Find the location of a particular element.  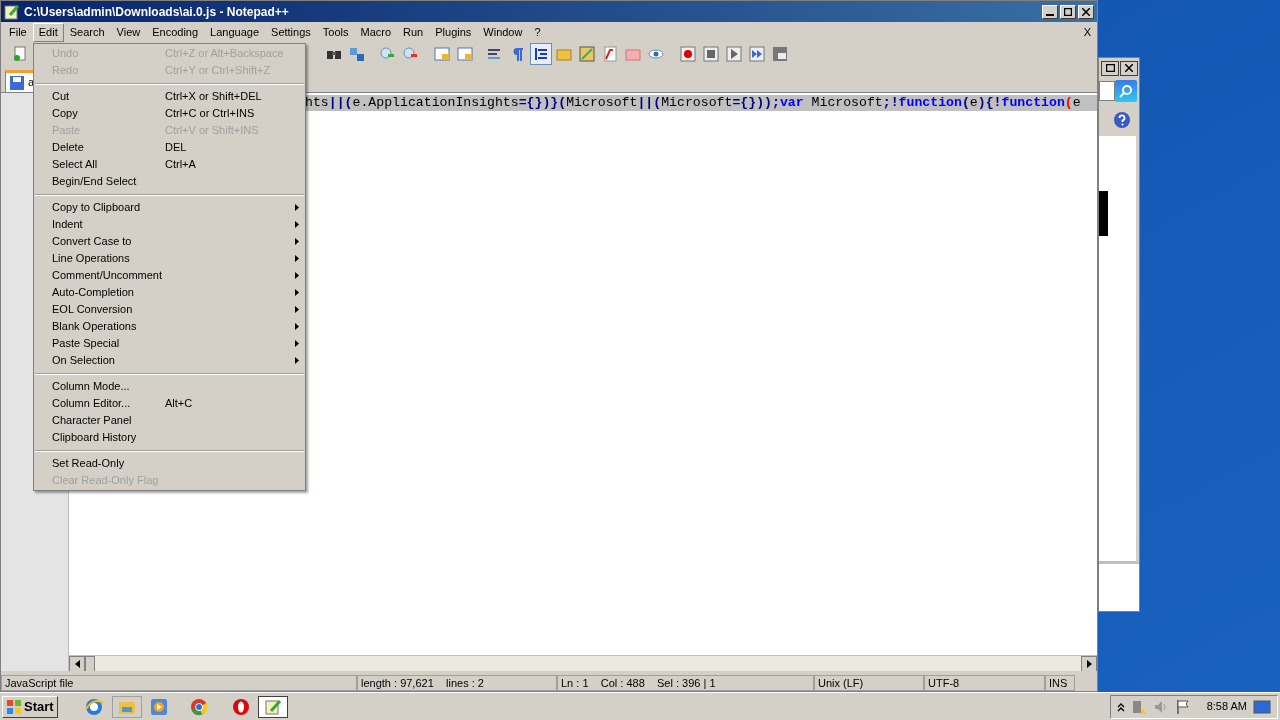

browser-e-icon is located at coordinates (93, 706).